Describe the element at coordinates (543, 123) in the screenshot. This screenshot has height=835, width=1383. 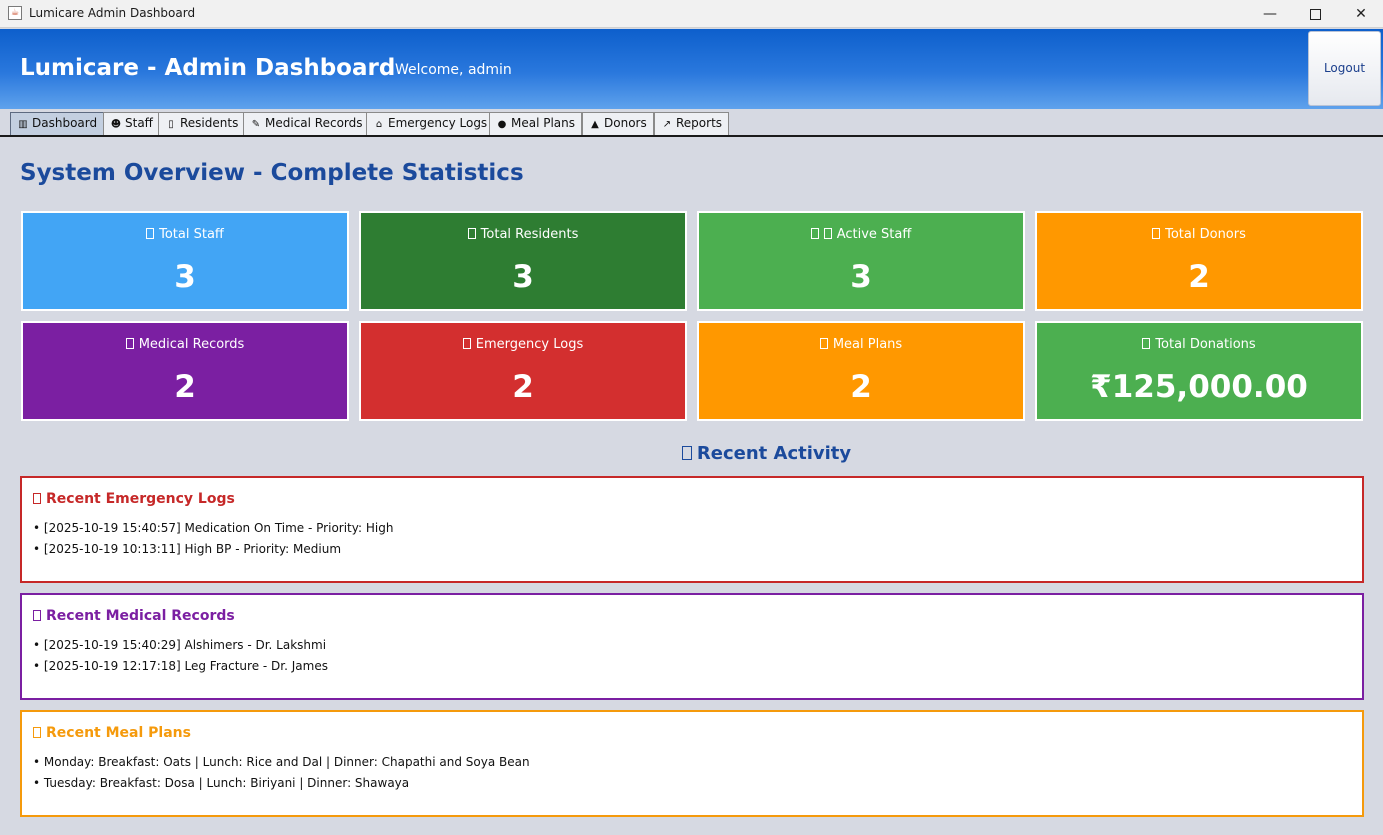
I see `tab-label: Meal Plans` at that location.